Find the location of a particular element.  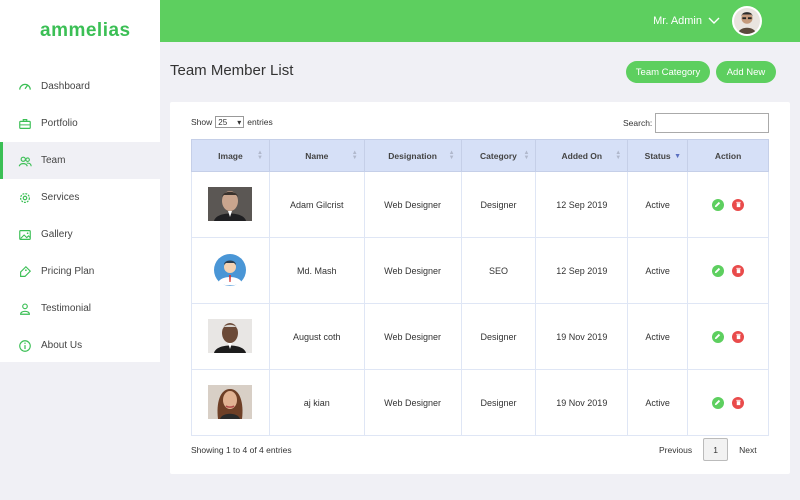

column-header-name: Name ▲ ▼ is located at coordinates (316, 155).